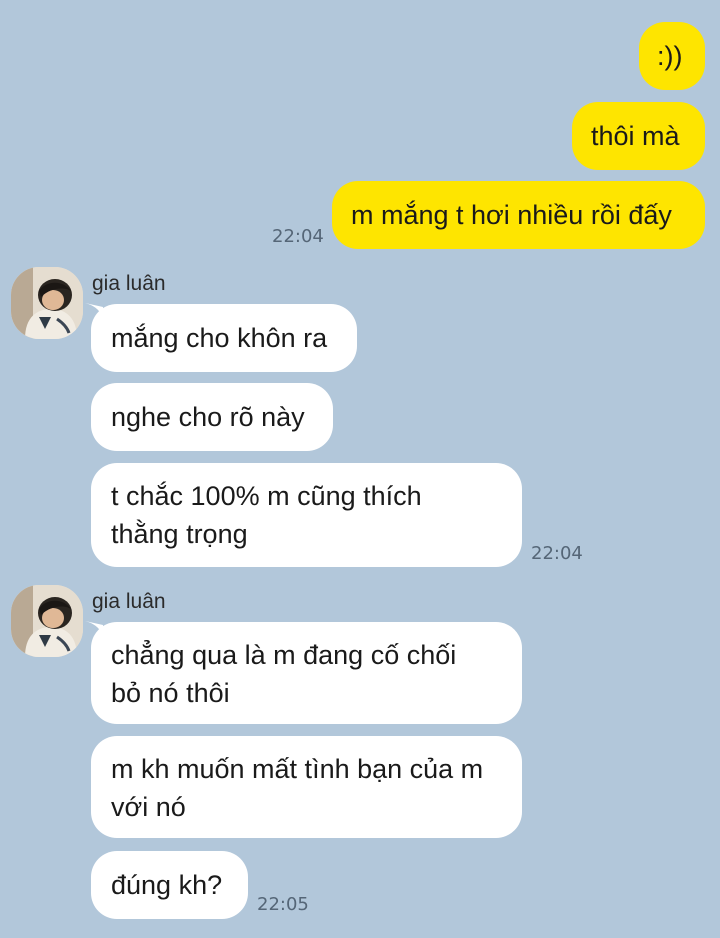 Image resolution: width=720 pixels, height=938 pixels. I want to click on message-text: :)), so click(670, 56).